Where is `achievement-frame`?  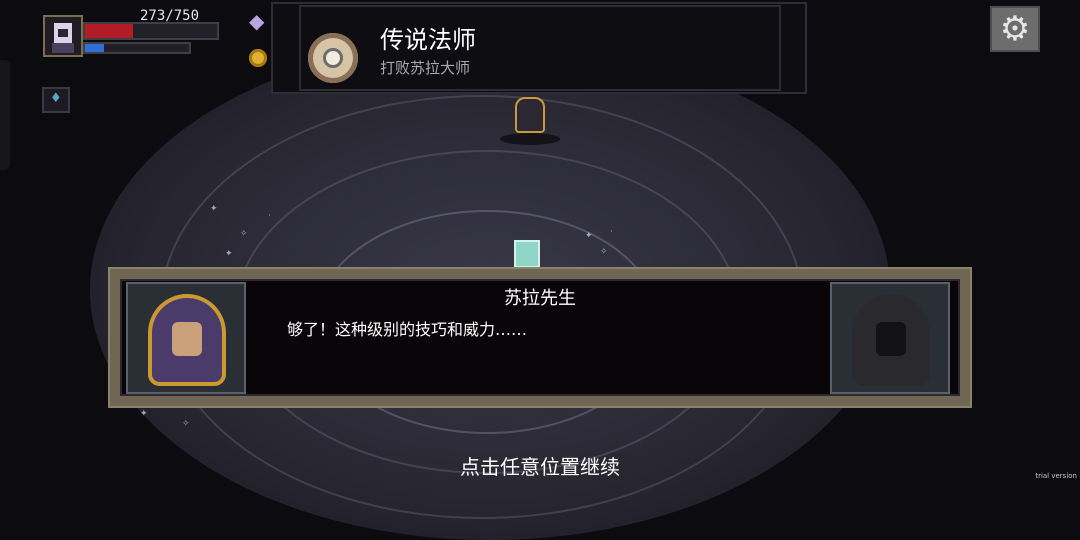
achievement-frame is located at coordinates (540, 48).